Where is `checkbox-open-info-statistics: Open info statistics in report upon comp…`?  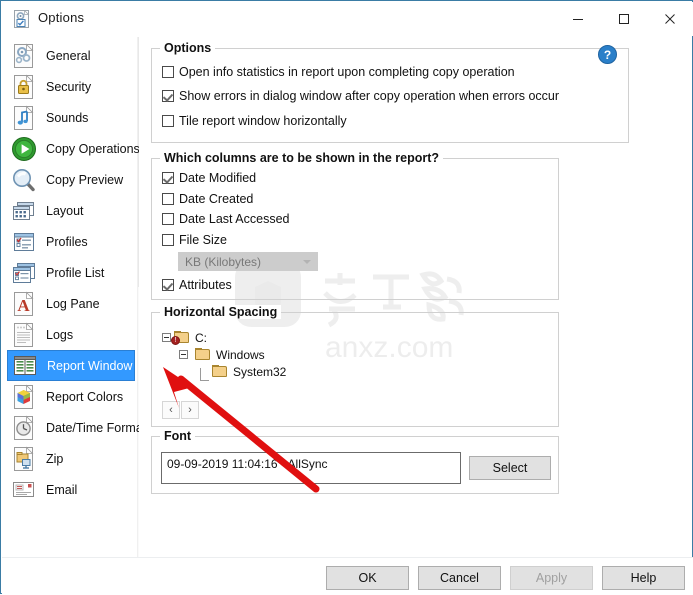
checkbox-open-info-statistics: Open info statistics in report upon comp… is located at coordinates (338, 72).